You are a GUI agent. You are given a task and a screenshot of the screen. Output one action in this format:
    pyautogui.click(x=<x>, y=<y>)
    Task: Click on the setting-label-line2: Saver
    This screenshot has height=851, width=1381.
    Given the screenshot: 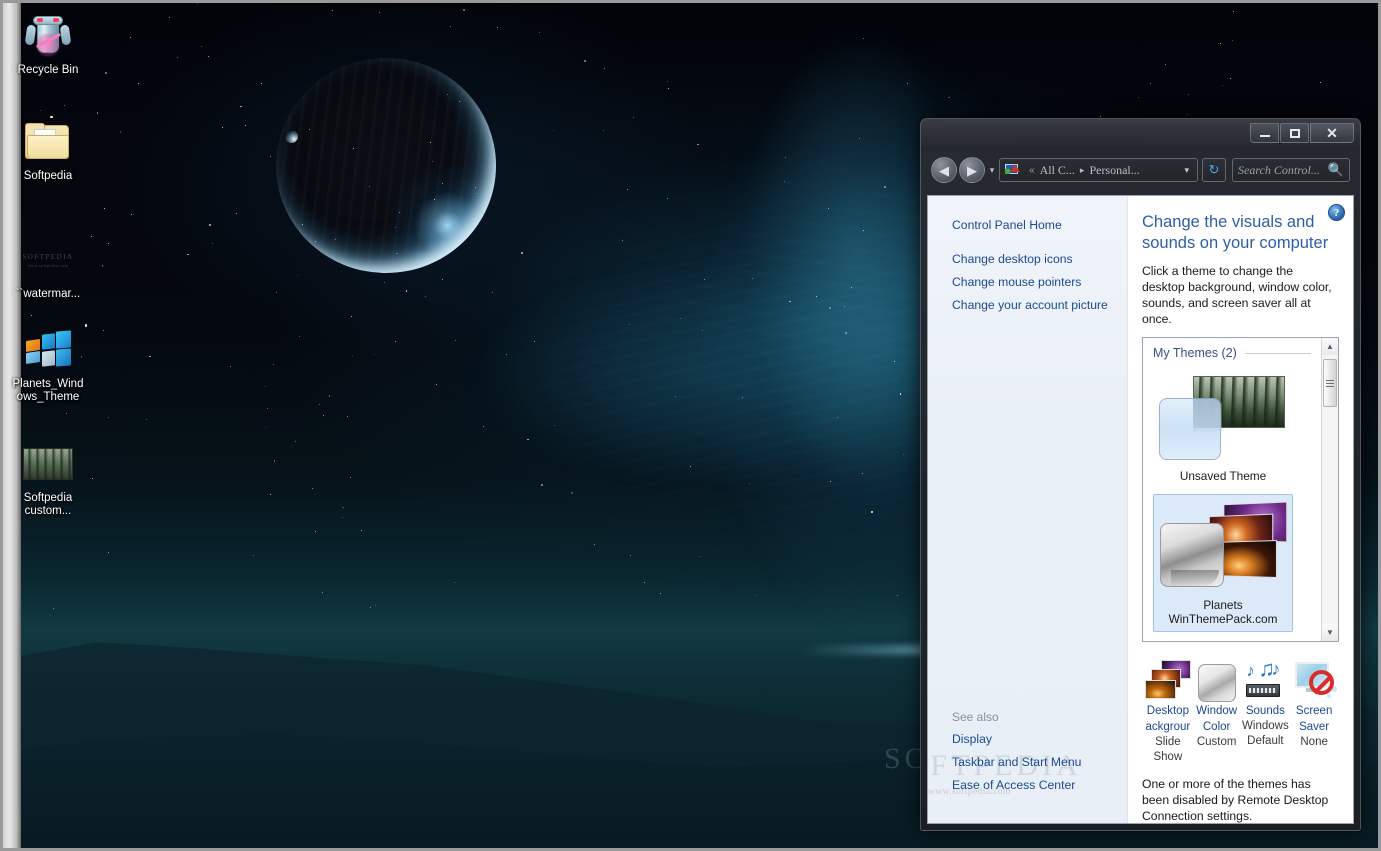 What is the action you would take?
    pyautogui.click(x=1314, y=727)
    